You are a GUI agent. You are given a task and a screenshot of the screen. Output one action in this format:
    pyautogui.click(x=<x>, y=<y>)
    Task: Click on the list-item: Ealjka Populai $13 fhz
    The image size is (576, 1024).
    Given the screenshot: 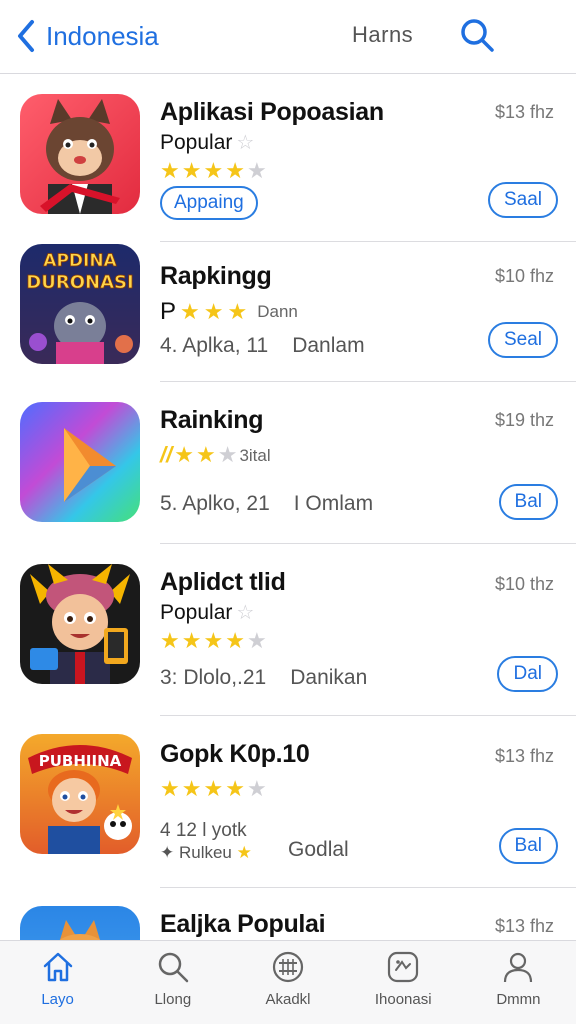 What is the action you would take?
    pyautogui.click(x=288, y=914)
    